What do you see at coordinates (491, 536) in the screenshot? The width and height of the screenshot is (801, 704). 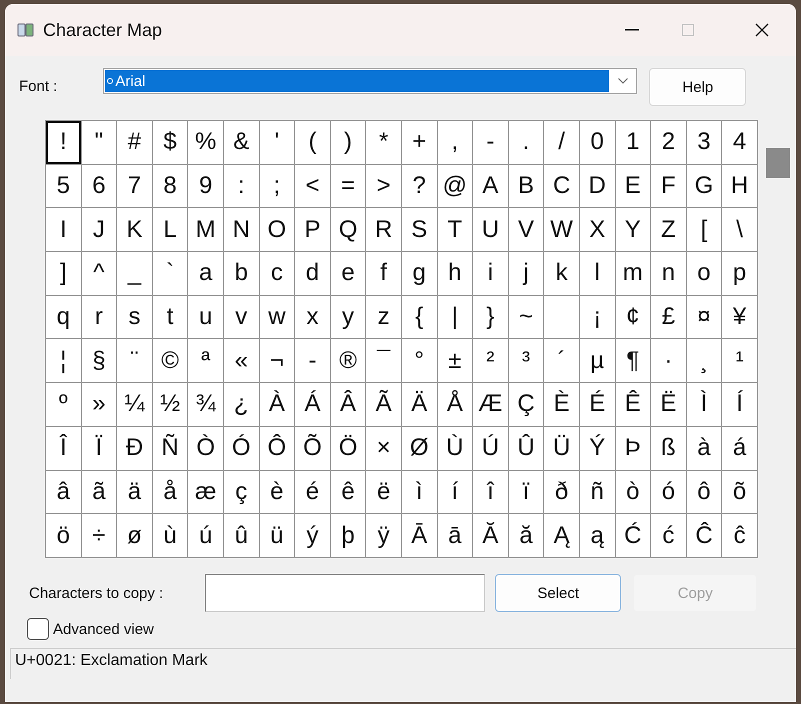 I see `character-cell: Ă` at bounding box center [491, 536].